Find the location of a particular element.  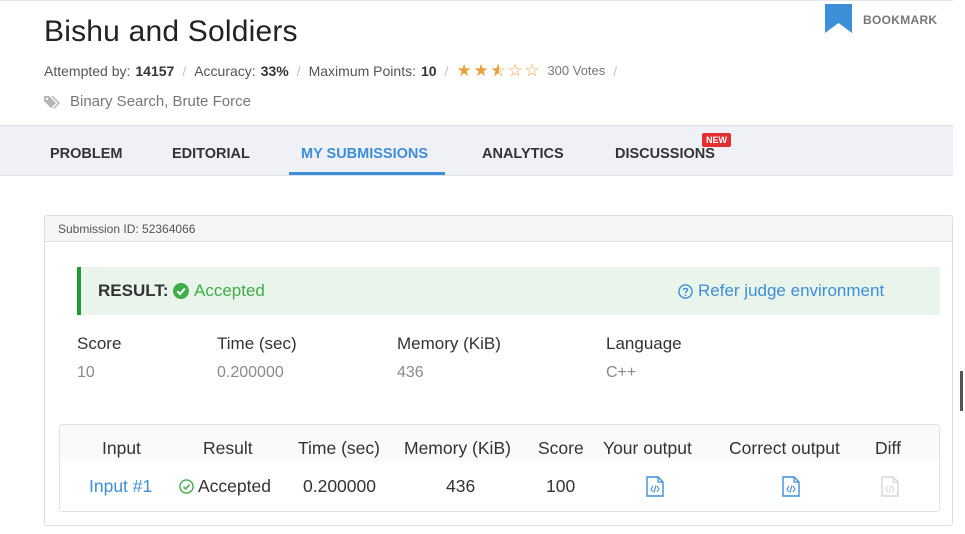

tags-icon is located at coordinates (52, 102).